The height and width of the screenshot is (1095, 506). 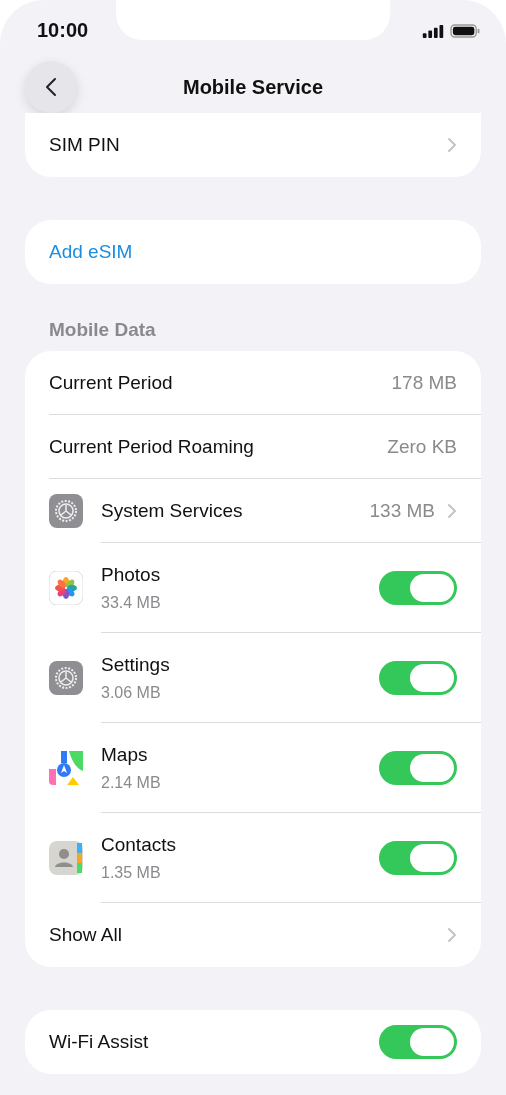 I want to click on row-label: Photos, so click(x=131, y=574).